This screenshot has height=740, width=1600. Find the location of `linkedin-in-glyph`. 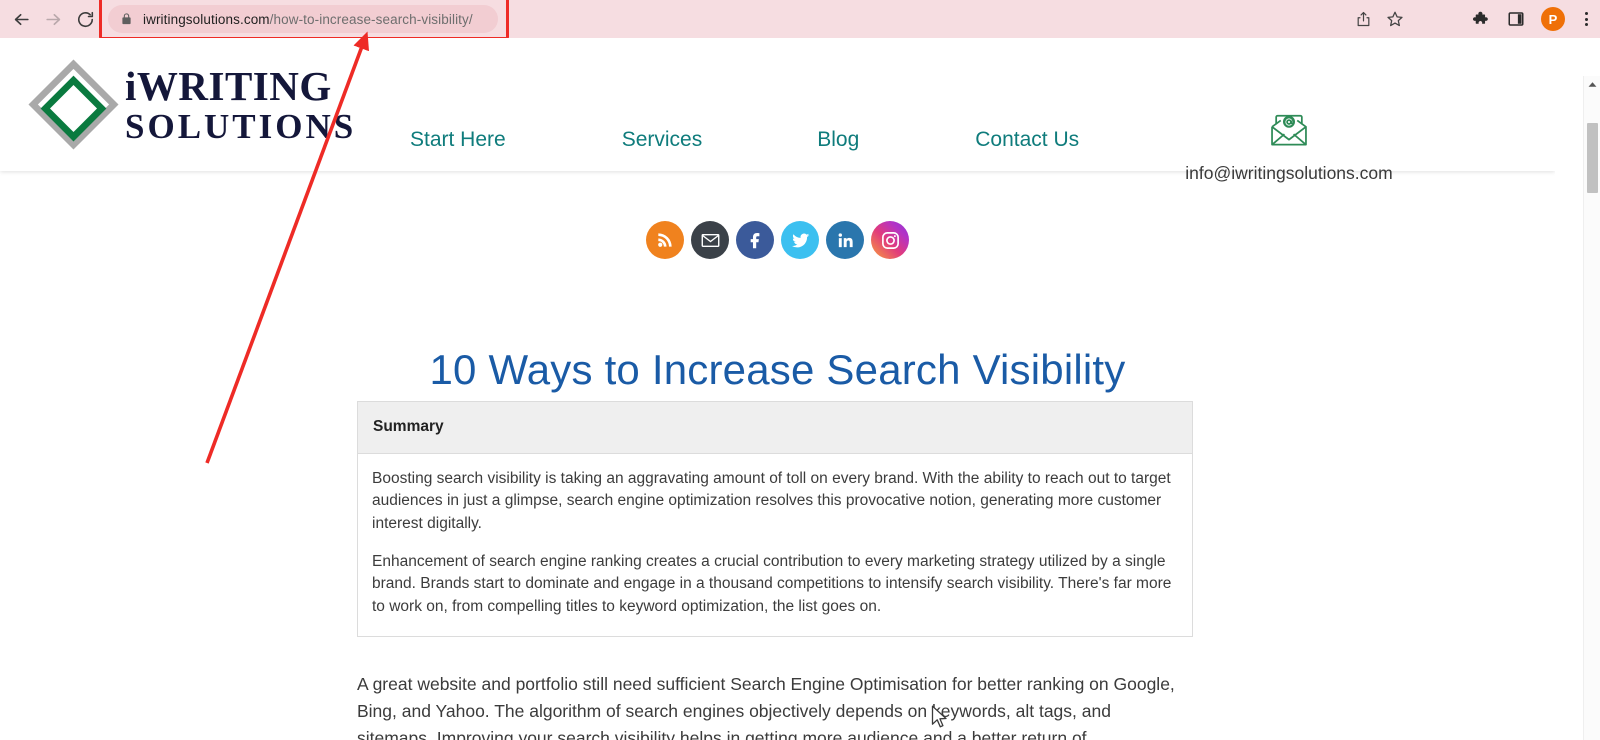

linkedin-in-glyph is located at coordinates (845, 239).